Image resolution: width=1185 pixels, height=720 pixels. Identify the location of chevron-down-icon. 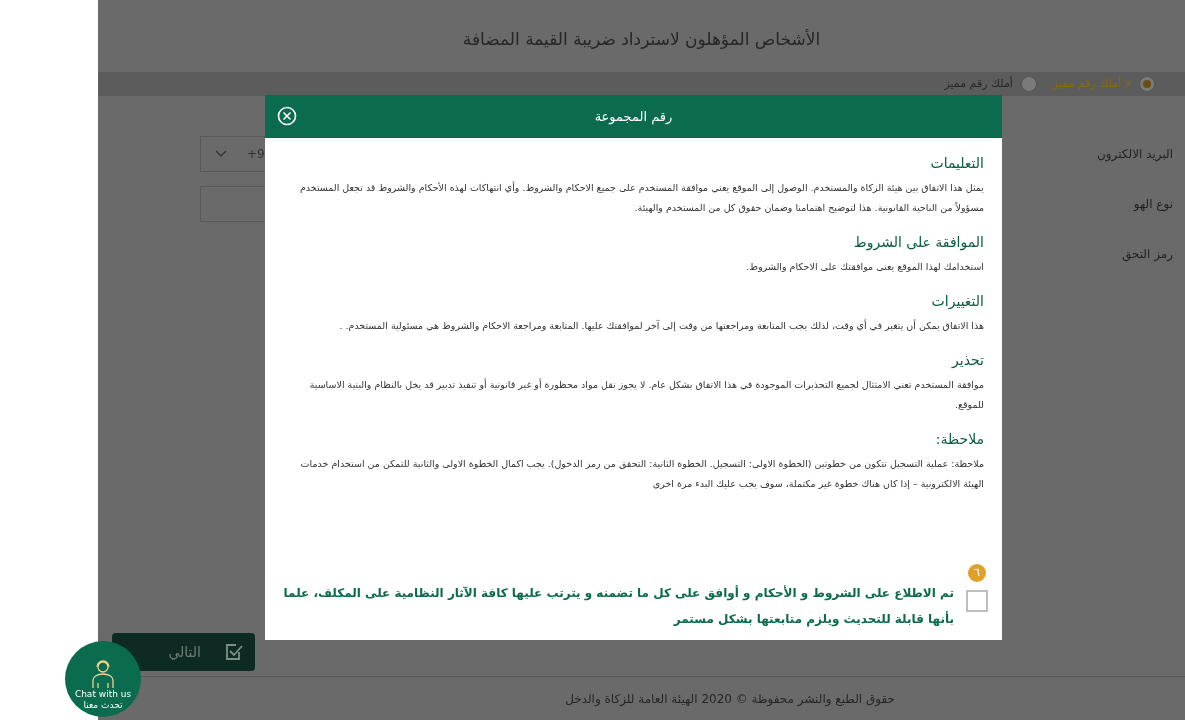
(221, 154).